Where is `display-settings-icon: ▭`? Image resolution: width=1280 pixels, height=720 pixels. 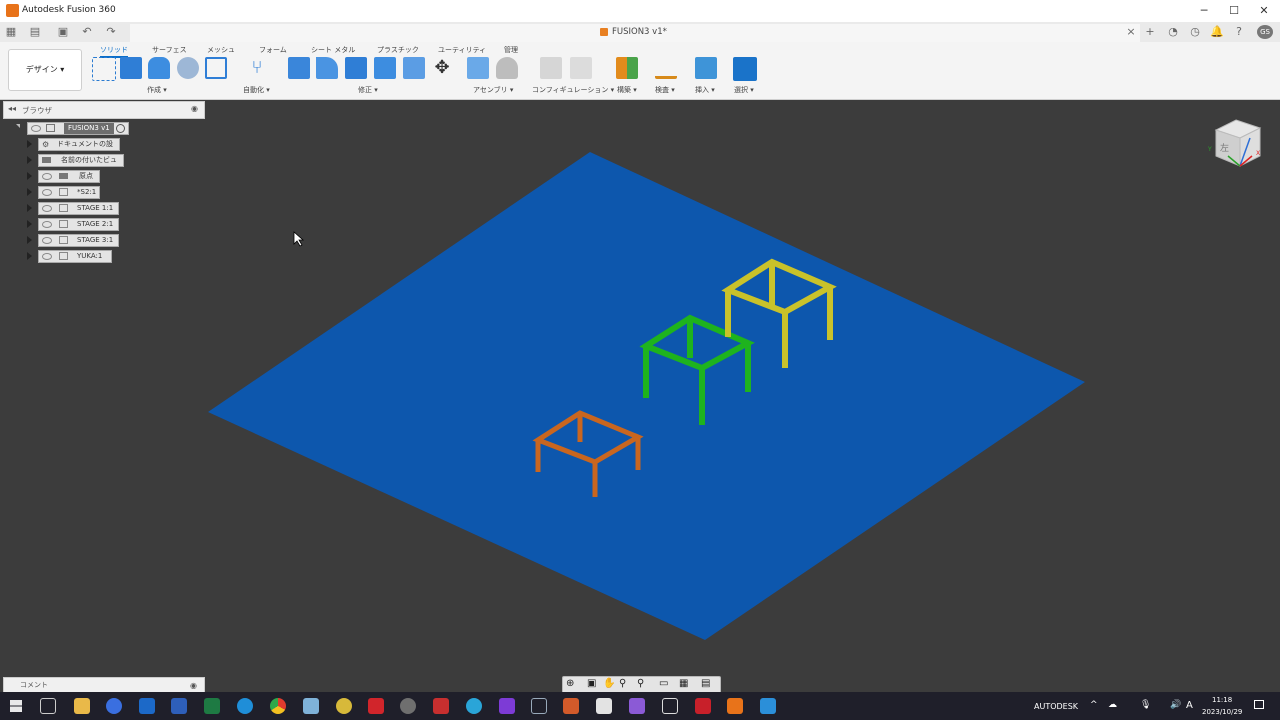
display-settings-icon: ▭ is located at coordinates (663, 683).